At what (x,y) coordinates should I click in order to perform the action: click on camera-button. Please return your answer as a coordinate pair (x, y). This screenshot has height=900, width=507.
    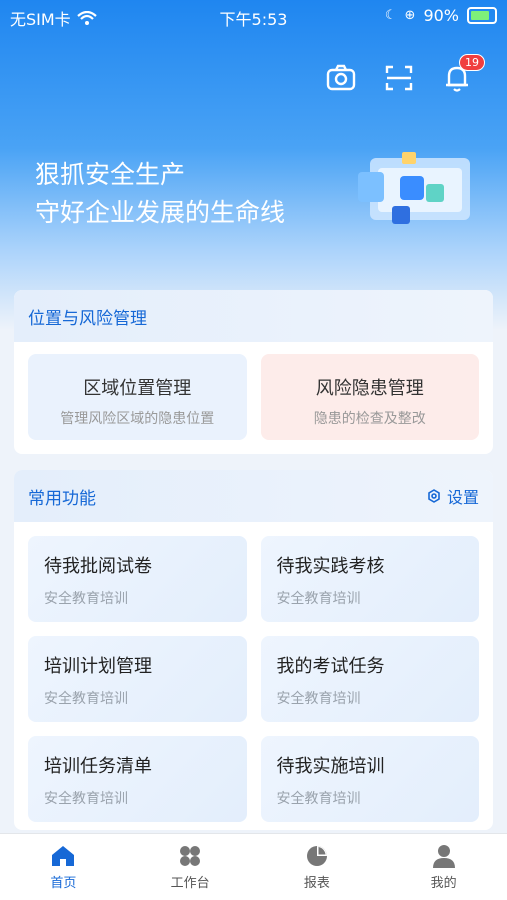
    Looking at the image, I should click on (341, 78).